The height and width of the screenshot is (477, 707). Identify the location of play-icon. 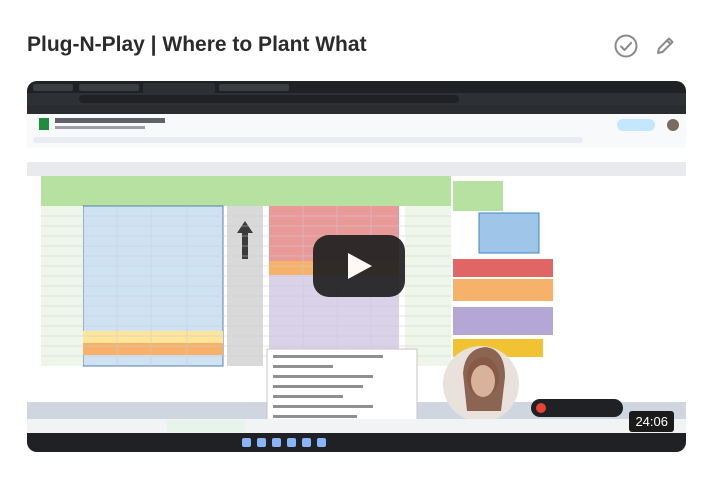
(360, 266).